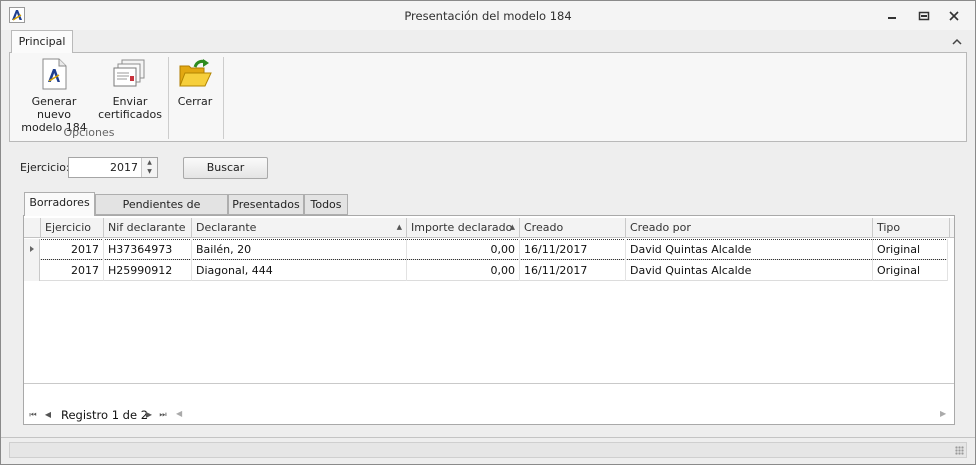 The height and width of the screenshot is (465, 976). I want to click on tab-pendientes: Pendientes de presentar, so click(161, 212).